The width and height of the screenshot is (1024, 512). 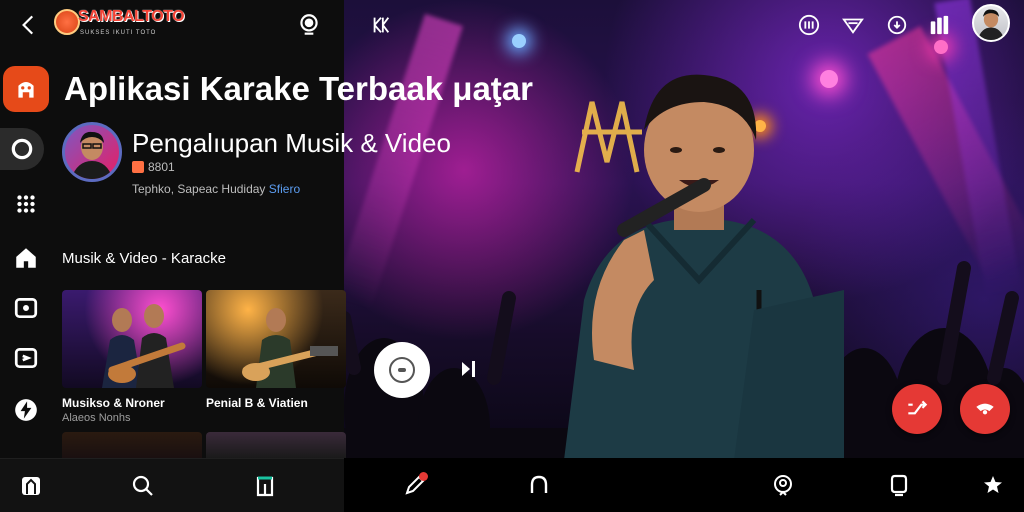 I want to click on nav-location, so click(x=783, y=485).